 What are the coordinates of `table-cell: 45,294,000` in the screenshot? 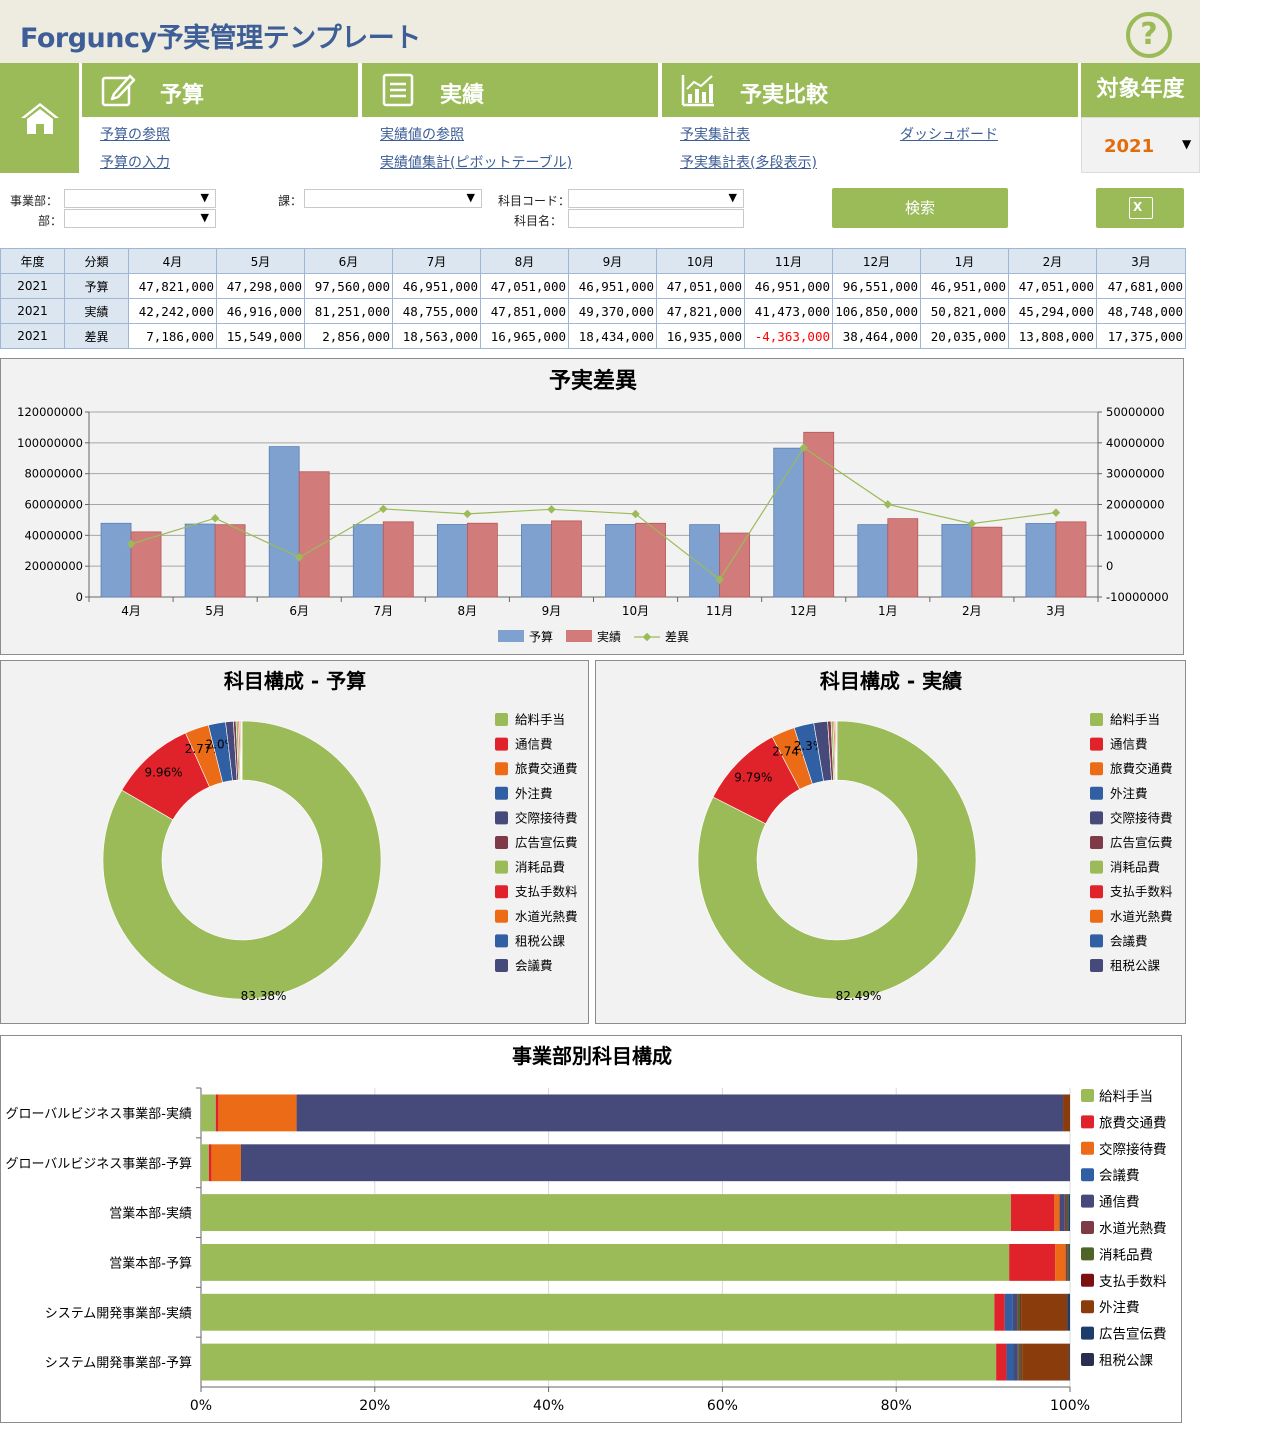 It's located at (1052, 311).